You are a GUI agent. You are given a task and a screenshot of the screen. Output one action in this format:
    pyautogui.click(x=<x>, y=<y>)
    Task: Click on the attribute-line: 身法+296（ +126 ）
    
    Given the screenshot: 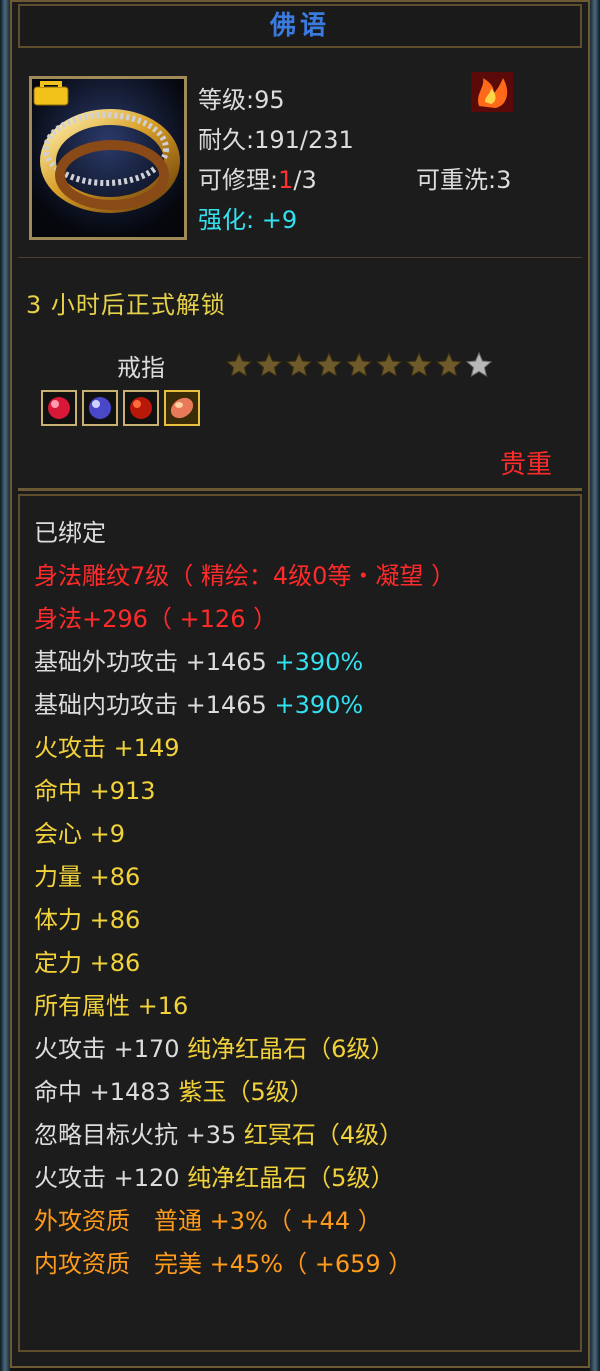 What is the action you would take?
    pyautogui.click(x=155, y=619)
    